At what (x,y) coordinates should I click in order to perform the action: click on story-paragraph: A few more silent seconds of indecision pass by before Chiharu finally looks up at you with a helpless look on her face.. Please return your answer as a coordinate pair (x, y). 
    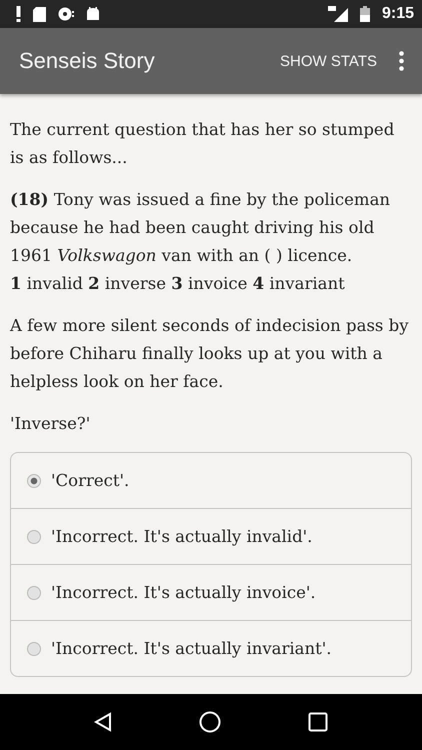
    Looking at the image, I should click on (210, 354).